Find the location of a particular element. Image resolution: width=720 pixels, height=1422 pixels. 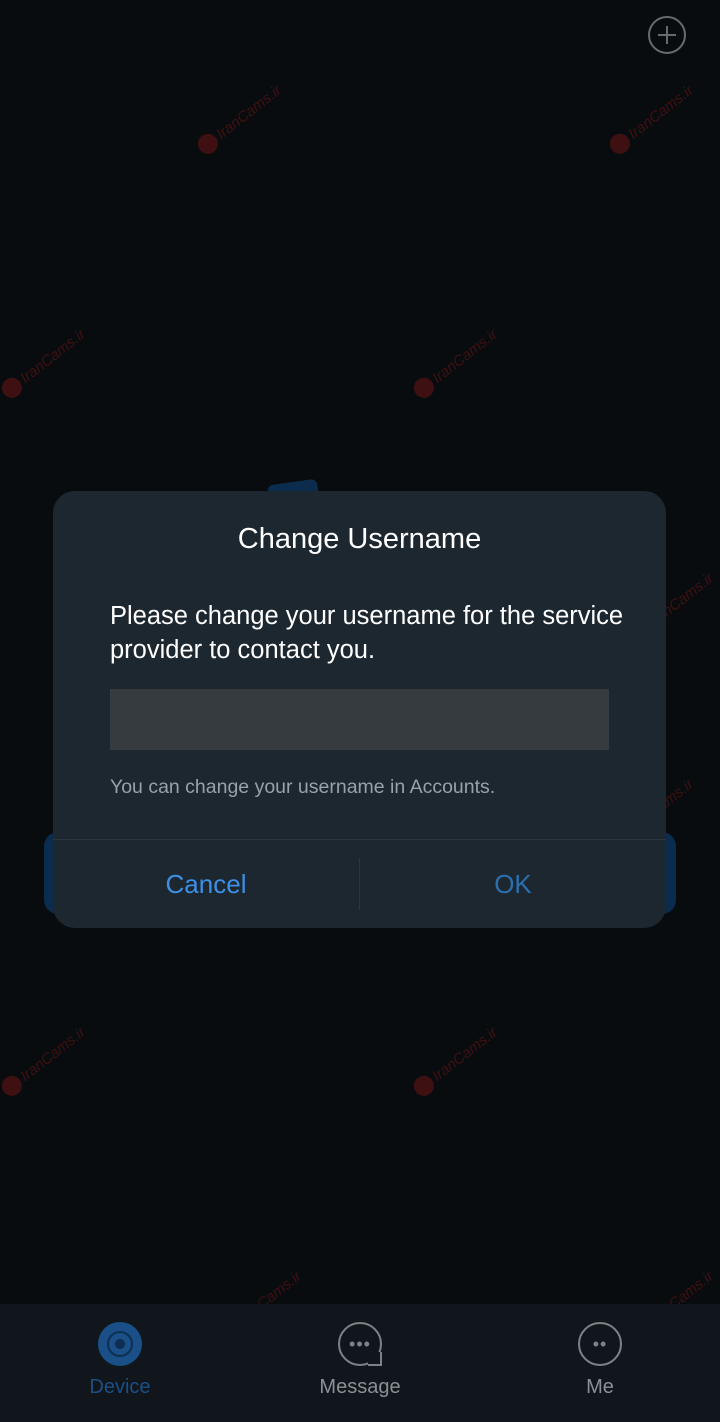

profile-icon: •• is located at coordinates (600, 1344).